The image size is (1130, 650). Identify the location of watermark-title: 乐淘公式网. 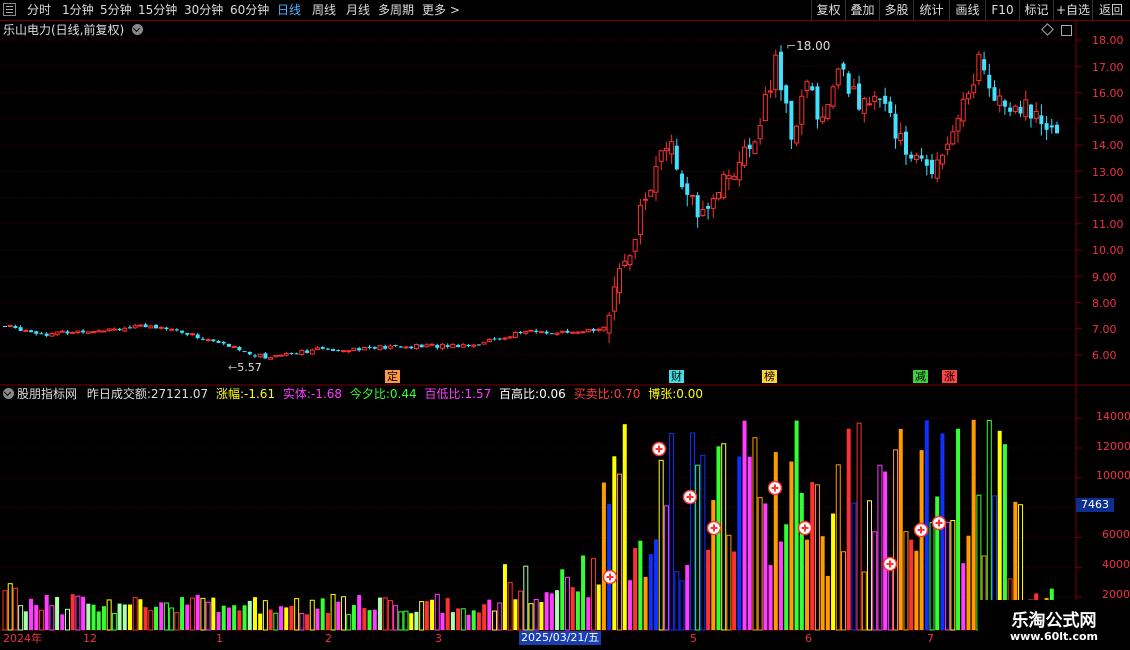
(1054, 621).